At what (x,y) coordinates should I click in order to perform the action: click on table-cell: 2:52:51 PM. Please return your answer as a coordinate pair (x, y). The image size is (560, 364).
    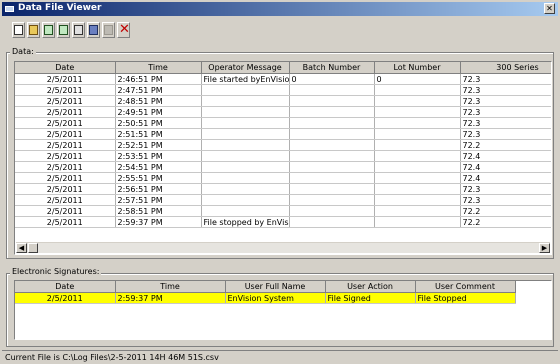
    Looking at the image, I should click on (158, 145).